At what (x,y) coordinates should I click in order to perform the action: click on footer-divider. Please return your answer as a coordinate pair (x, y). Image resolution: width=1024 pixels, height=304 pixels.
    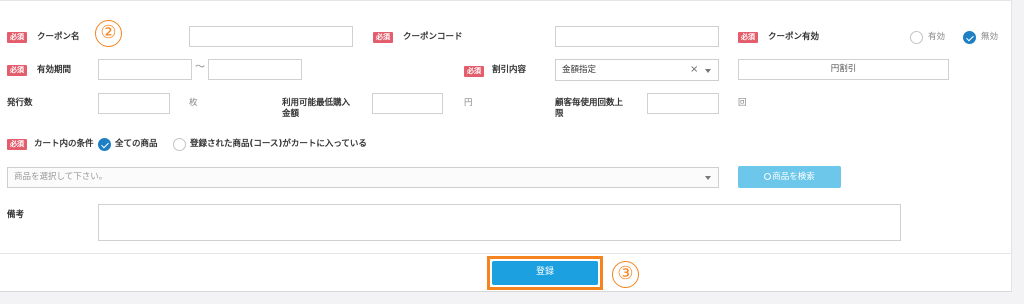
    Looking at the image, I should click on (506, 253).